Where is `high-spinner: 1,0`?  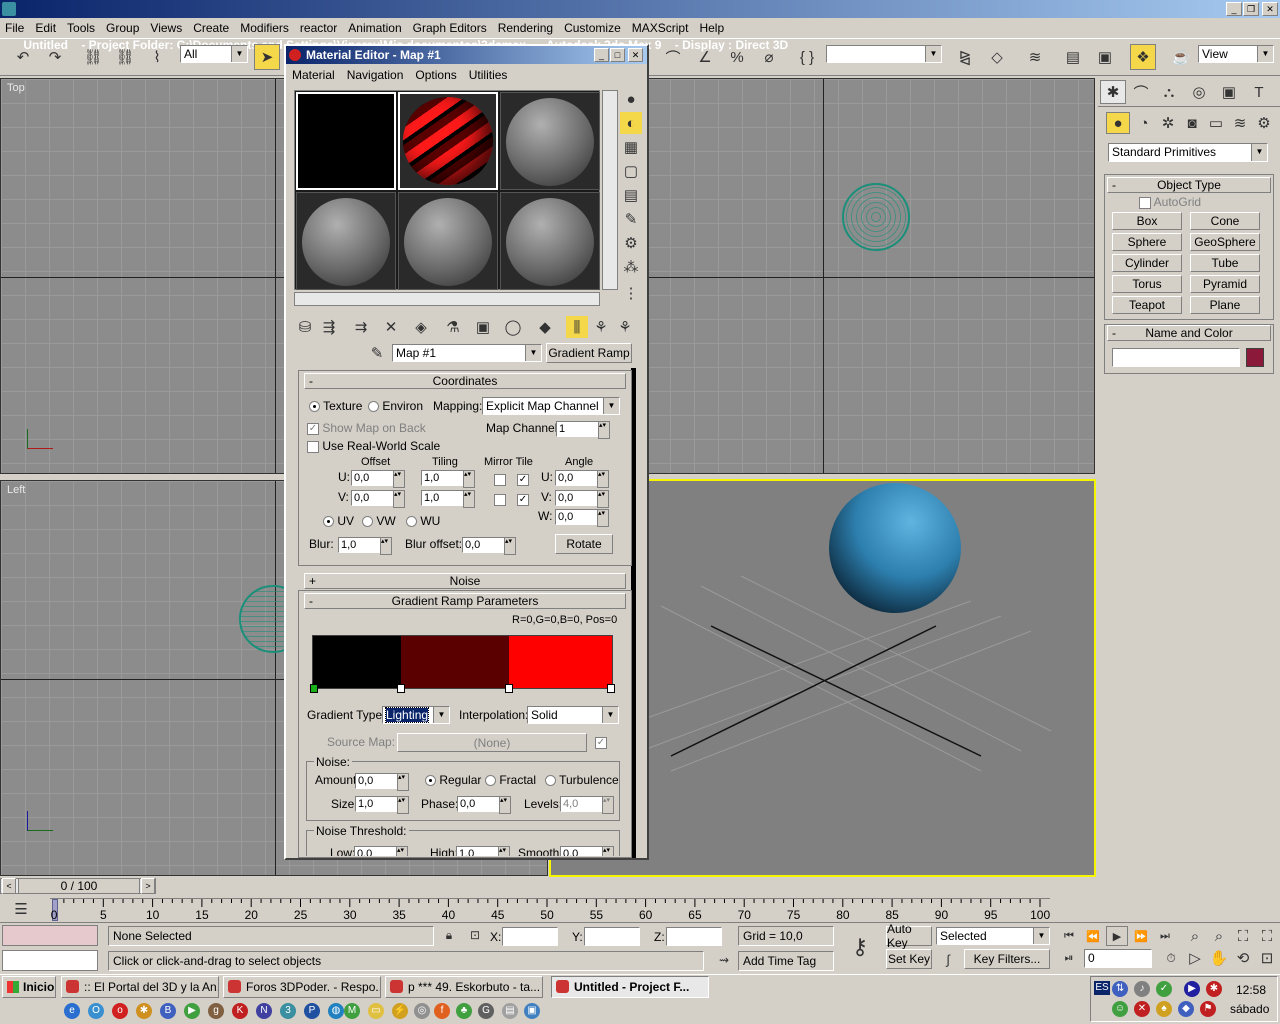 high-spinner: 1,0 is located at coordinates (483, 851).